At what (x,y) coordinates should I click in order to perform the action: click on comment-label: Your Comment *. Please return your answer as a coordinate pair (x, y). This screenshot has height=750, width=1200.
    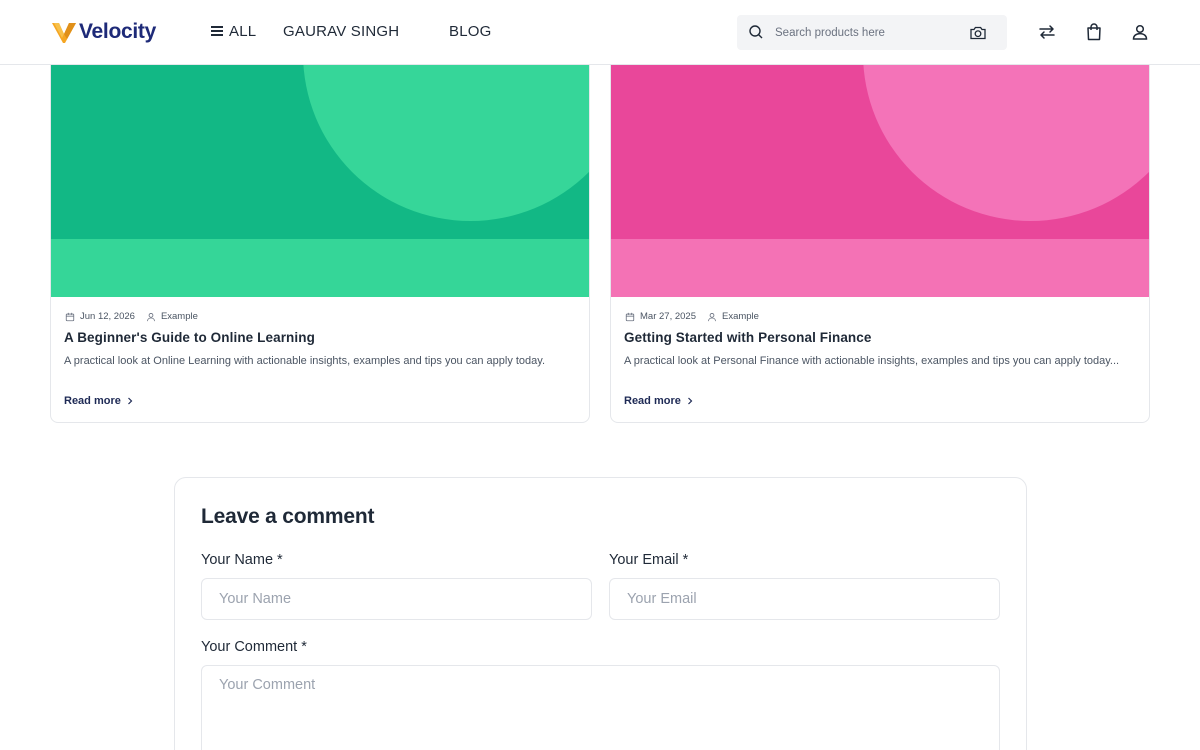
    Looking at the image, I should click on (254, 647).